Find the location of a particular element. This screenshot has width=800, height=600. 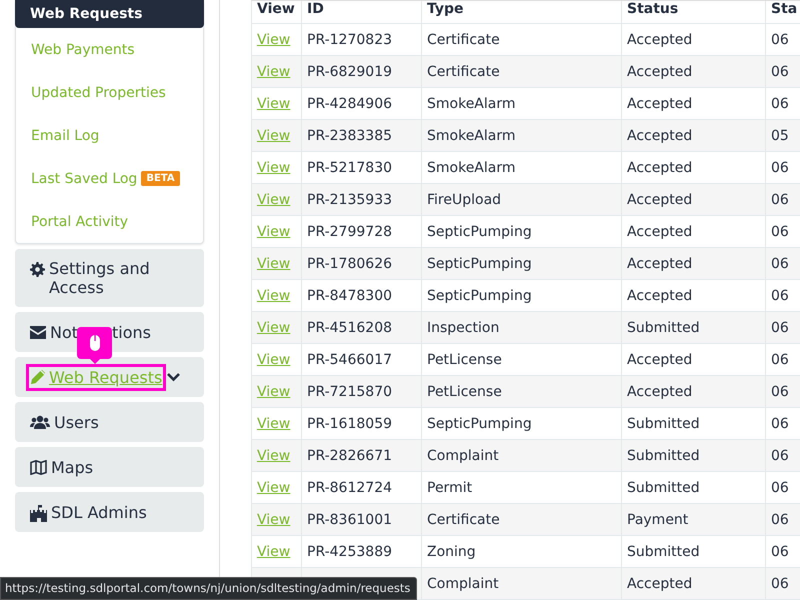

table-cell: PR-6829019 is located at coordinates (349, 72).